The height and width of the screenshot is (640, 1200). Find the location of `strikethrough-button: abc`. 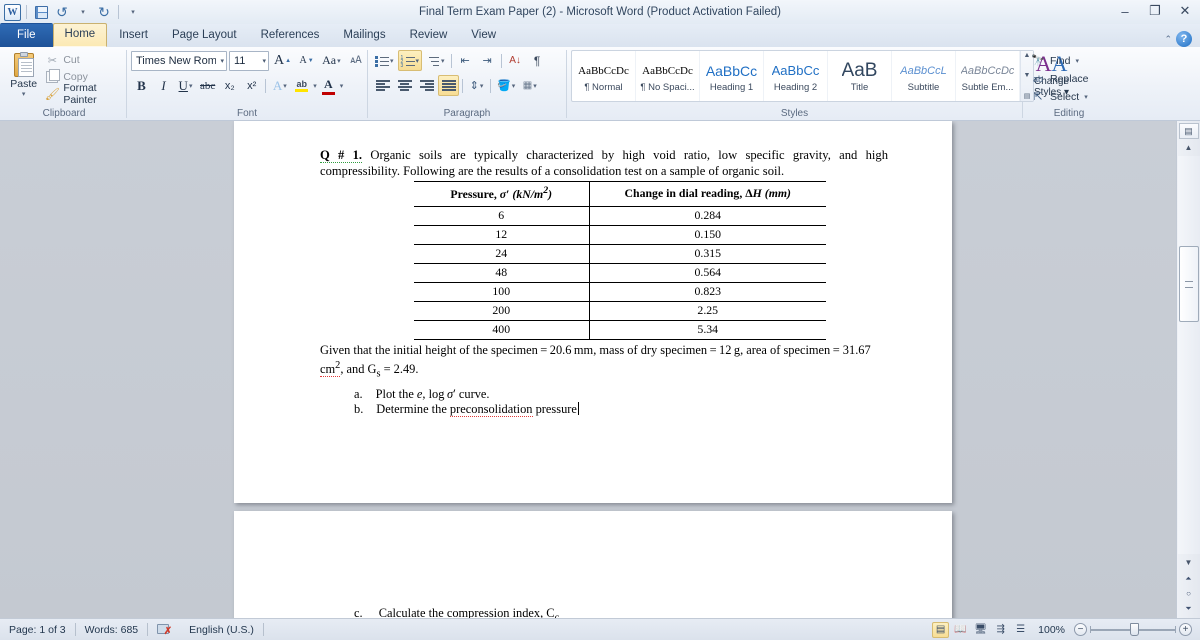

strikethrough-button: abc is located at coordinates (207, 85).